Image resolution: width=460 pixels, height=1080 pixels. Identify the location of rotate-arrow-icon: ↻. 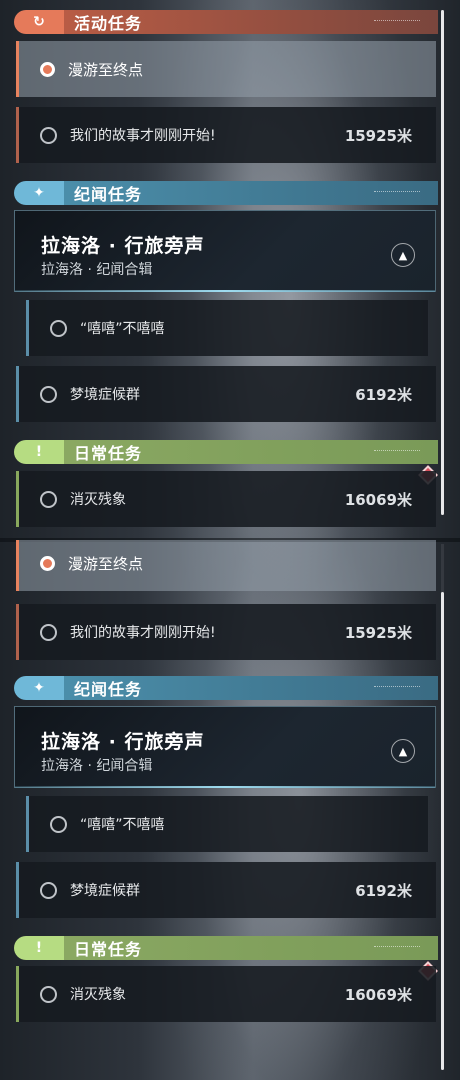
(39, 22).